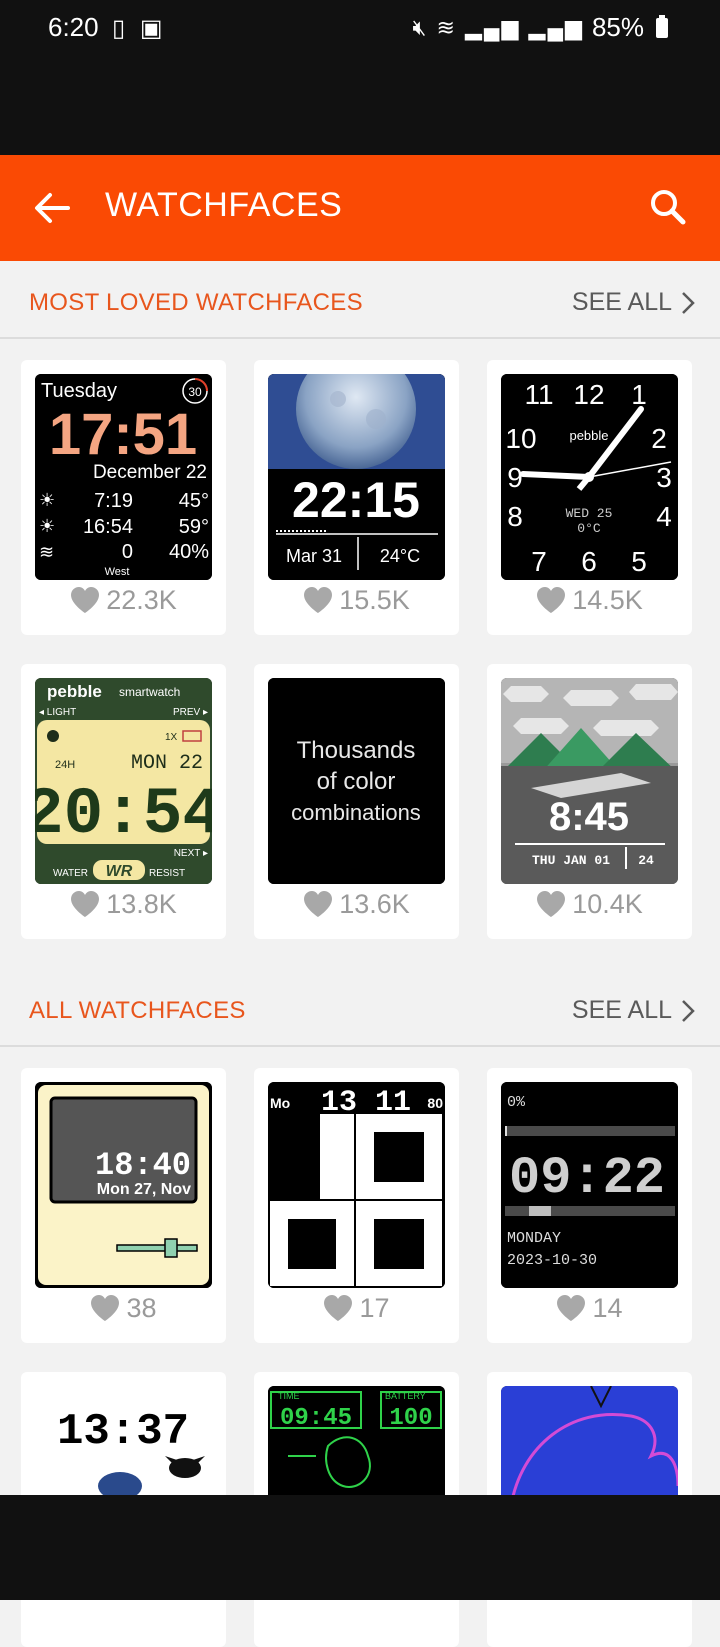 The height and width of the screenshot is (1647, 720). What do you see at coordinates (589, 817) in the screenshot?
I see `thumb-text: 8:45` at bounding box center [589, 817].